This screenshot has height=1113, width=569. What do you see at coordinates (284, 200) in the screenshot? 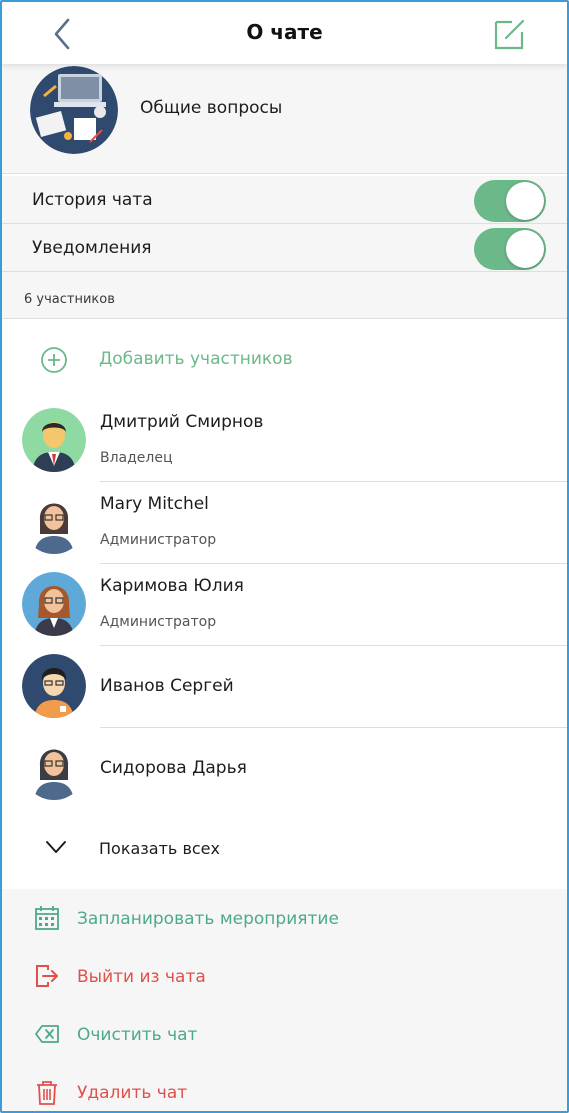
I see `chat-history-row: История чата` at bounding box center [284, 200].